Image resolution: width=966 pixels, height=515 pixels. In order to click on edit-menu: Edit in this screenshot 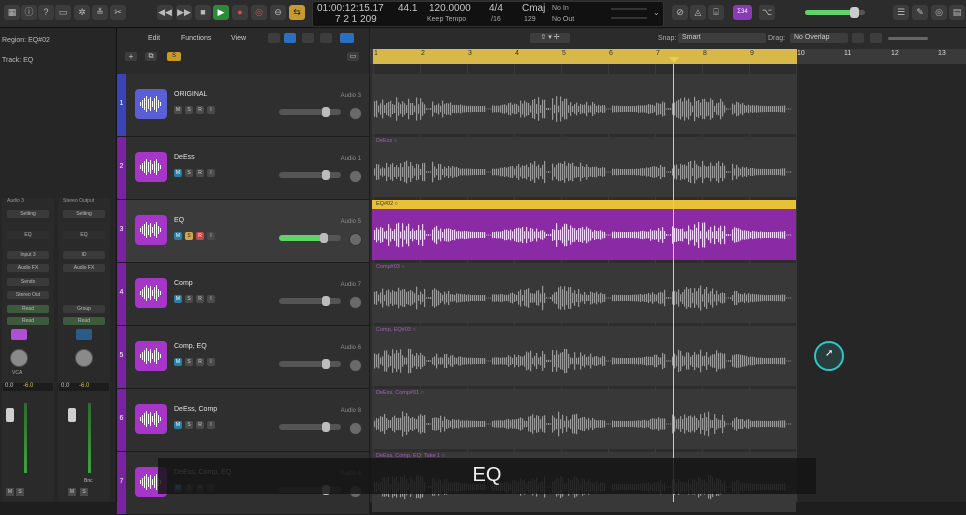, I will do `click(154, 38)`.